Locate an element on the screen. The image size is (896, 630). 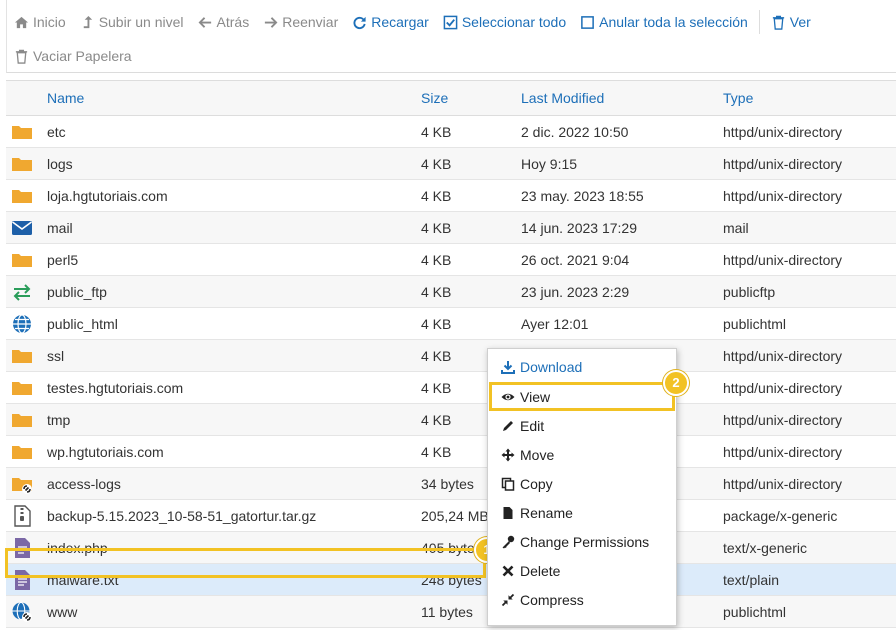
file-name: tmp is located at coordinates (58, 420).